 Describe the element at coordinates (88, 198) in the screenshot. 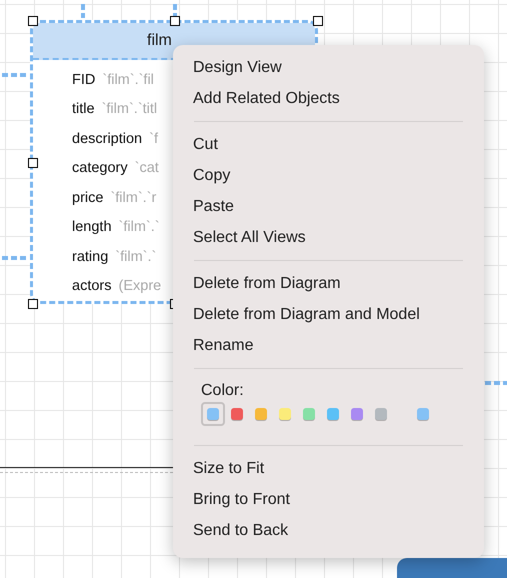

I see `field-name: price` at that location.